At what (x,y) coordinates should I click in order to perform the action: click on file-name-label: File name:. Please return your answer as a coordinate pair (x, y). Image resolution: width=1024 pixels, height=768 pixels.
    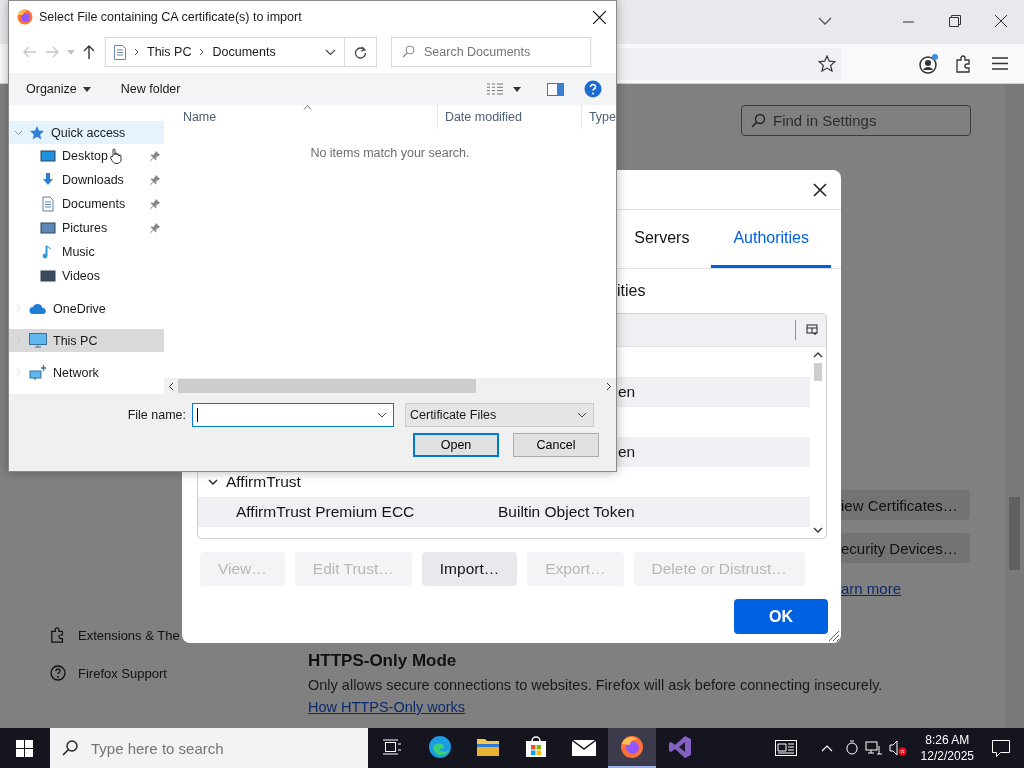
    Looking at the image, I should click on (156, 415).